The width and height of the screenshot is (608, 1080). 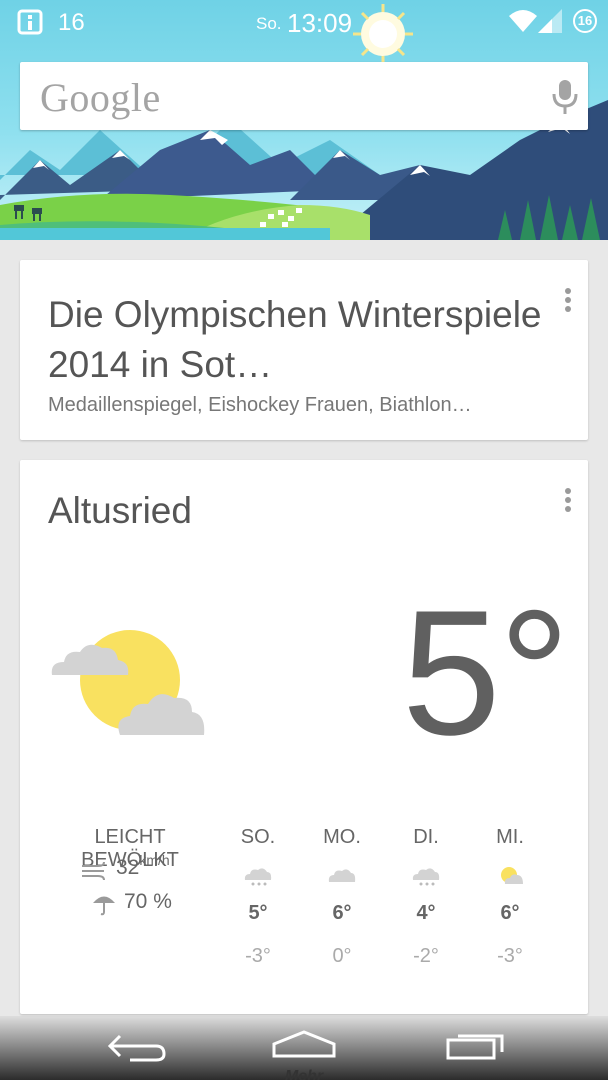 What do you see at coordinates (565, 97) in the screenshot?
I see `microphone-icon` at bounding box center [565, 97].